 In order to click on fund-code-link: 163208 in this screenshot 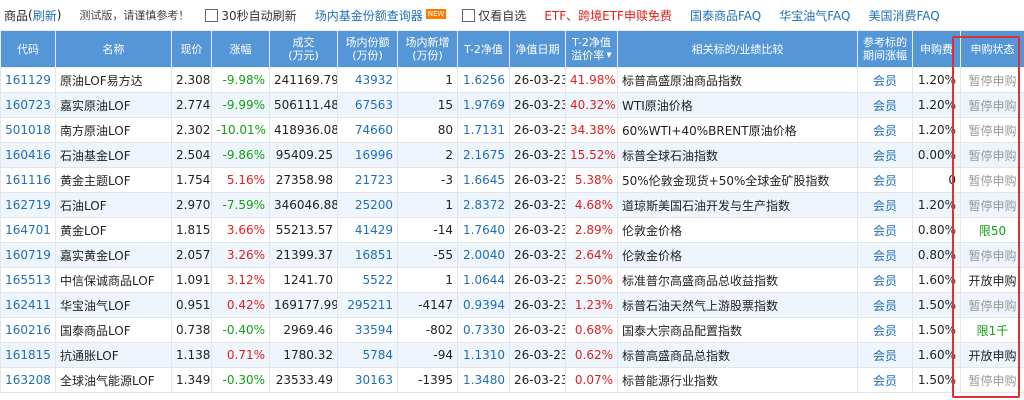, I will do `click(28, 380)`.